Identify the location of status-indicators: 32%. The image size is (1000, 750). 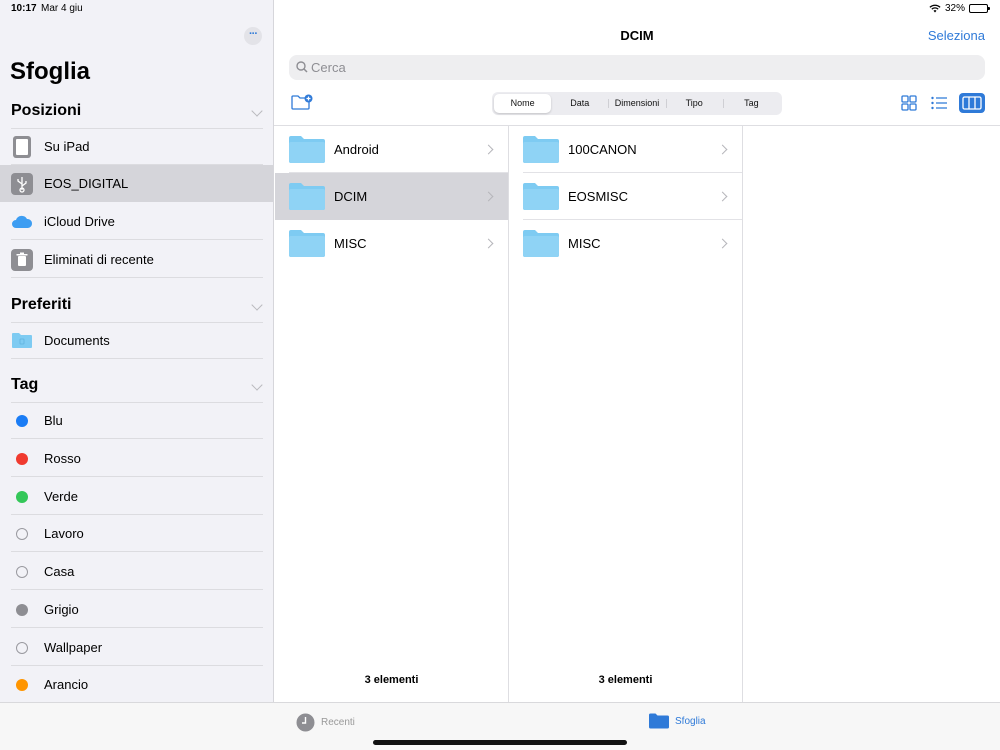
(959, 8).